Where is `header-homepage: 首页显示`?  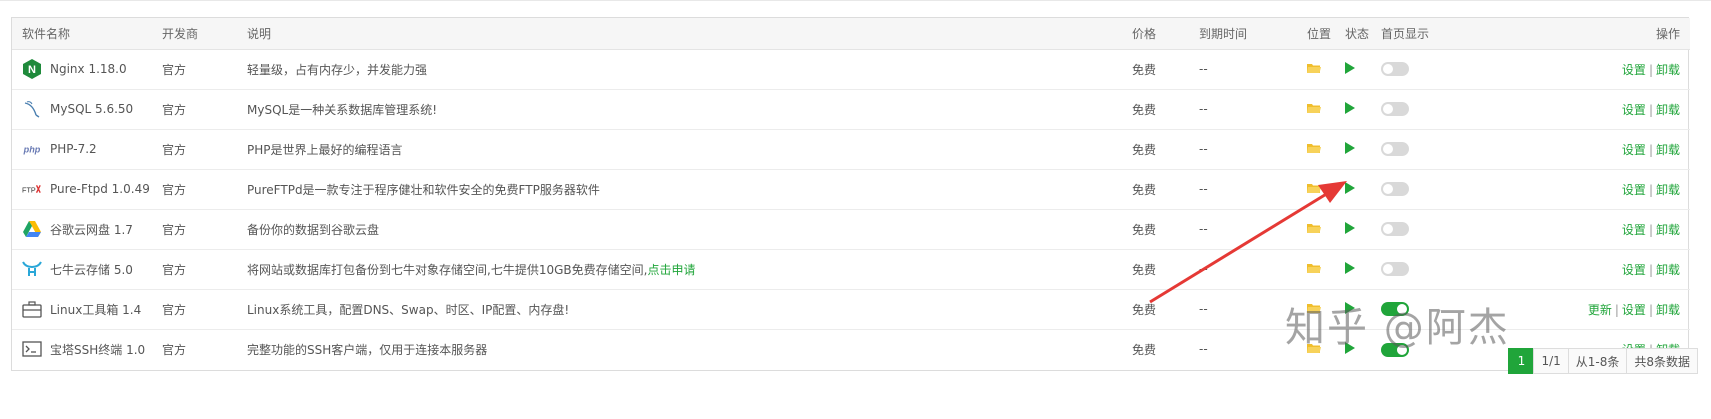 header-homepage: 首页显示 is located at coordinates (1426, 34).